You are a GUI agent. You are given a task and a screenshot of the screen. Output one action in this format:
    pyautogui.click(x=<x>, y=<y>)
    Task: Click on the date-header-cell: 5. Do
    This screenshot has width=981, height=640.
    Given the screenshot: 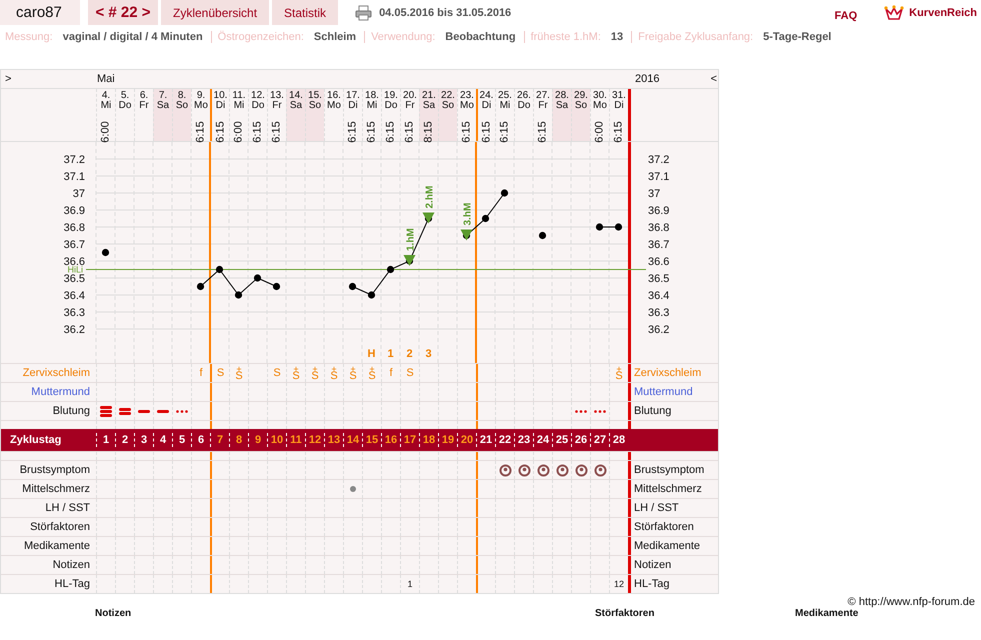 What is the action you would take?
    pyautogui.click(x=124, y=115)
    